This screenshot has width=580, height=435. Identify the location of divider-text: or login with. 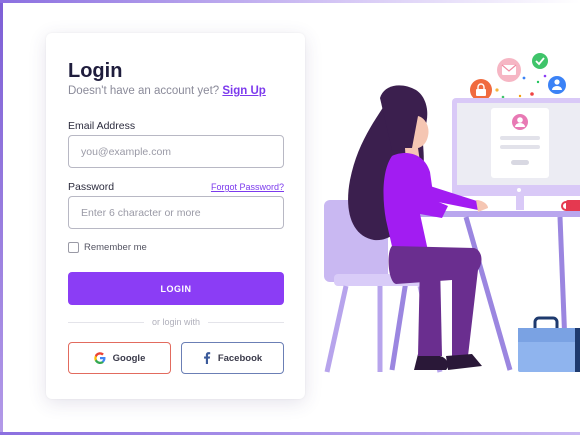
(176, 322).